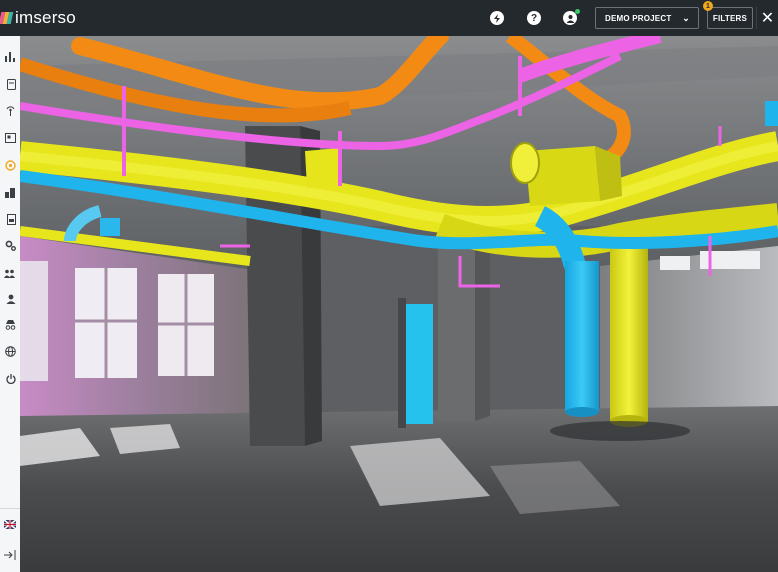 Image resolution: width=778 pixels, height=572 pixels. What do you see at coordinates (577, 11) in the screenshot?
I see `online-status-dot` at bounding box center [577, 11].